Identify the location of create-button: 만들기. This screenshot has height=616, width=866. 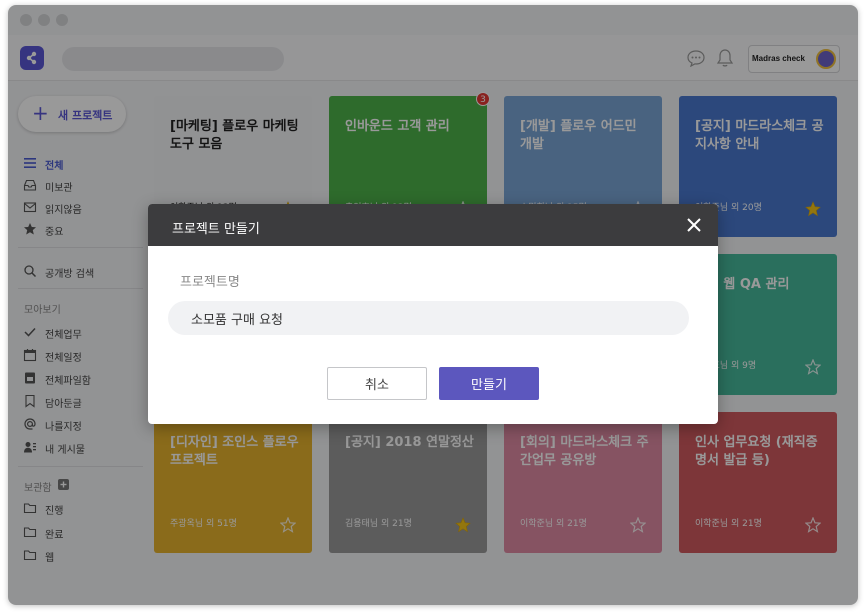
(489, 383).